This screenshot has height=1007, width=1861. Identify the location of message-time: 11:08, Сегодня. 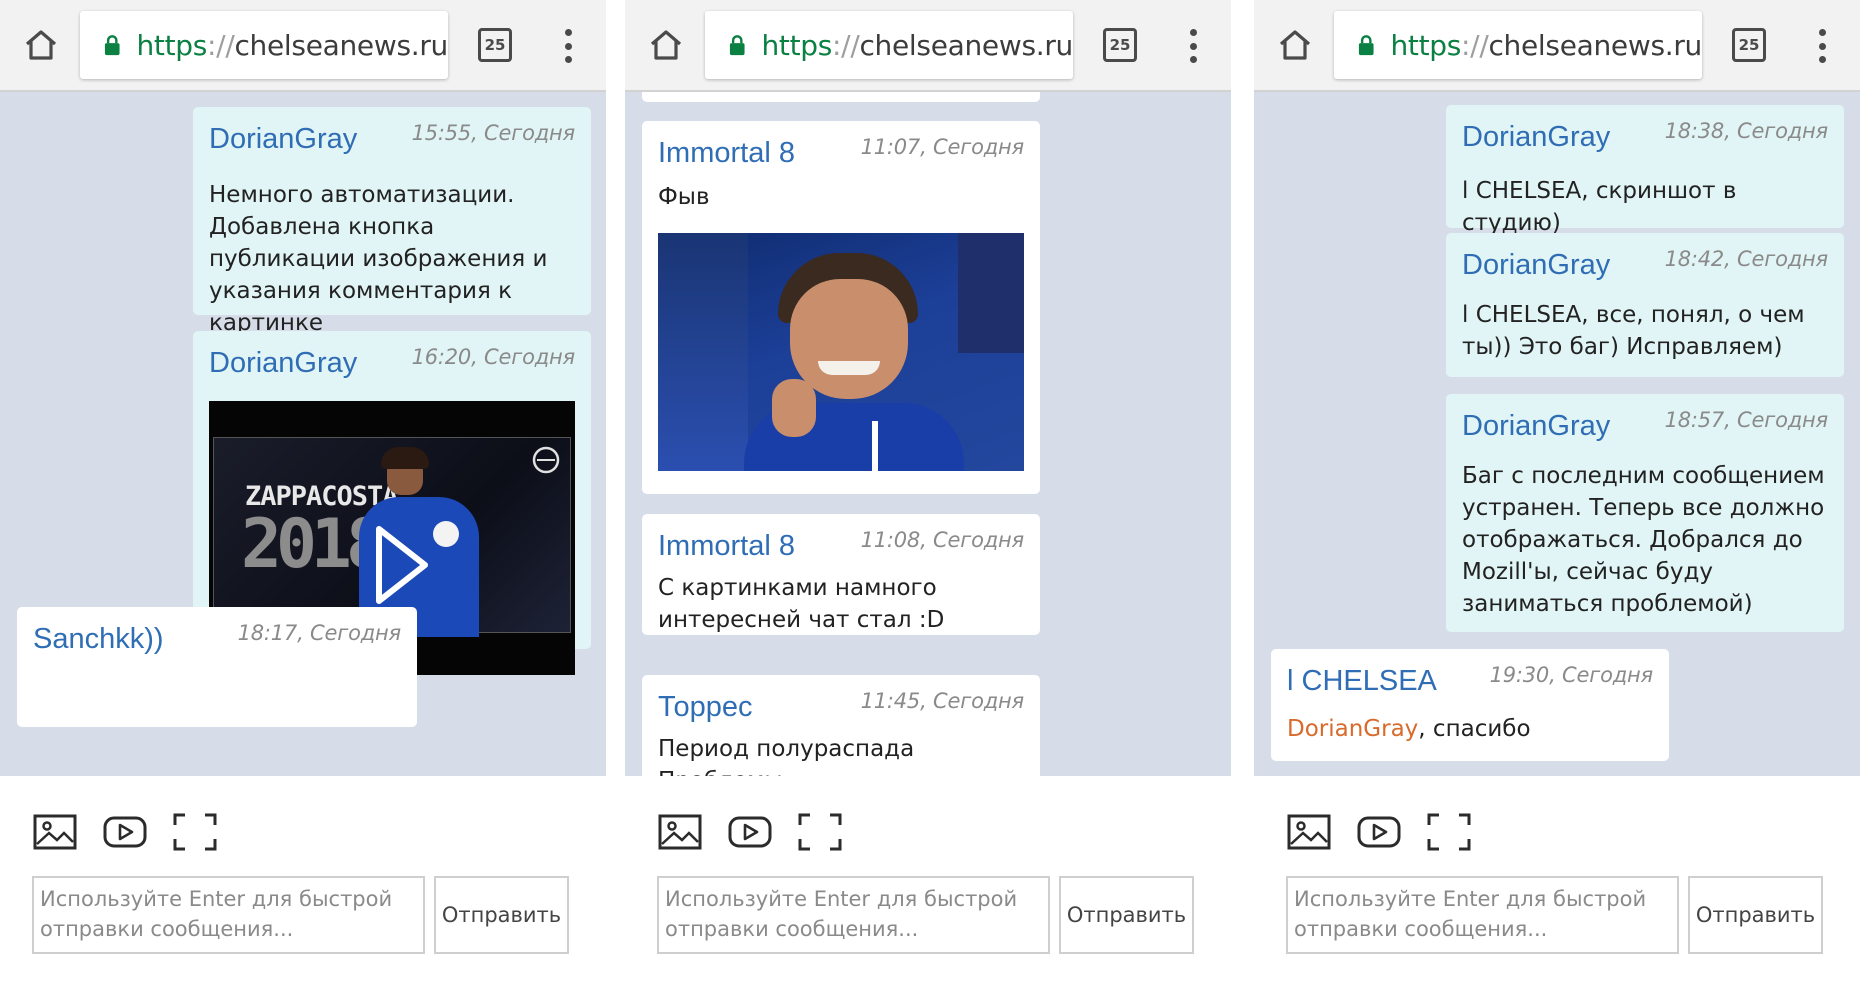
(942, 540).